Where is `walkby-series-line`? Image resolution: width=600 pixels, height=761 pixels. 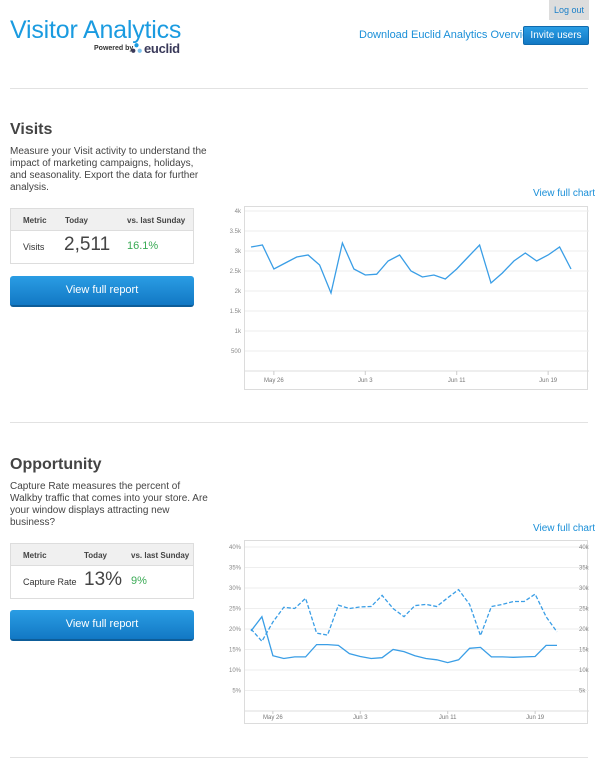 walkby-series-line is located at coordinates (404, 615).